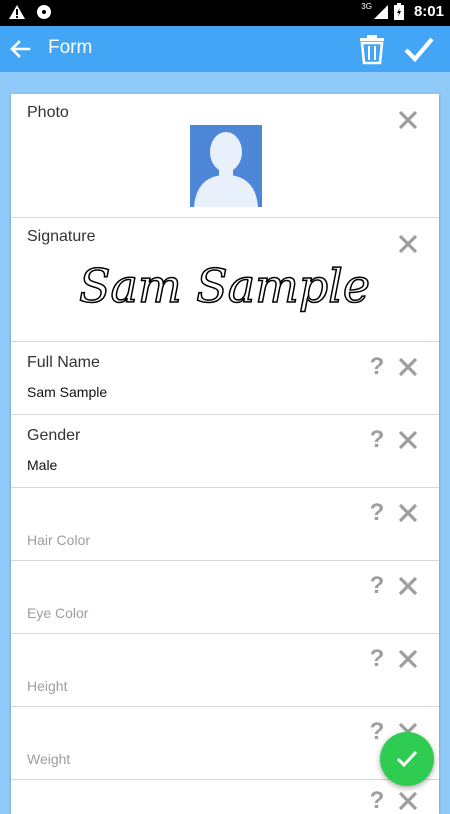 The image size is (450, 814). I want to click on field-eye-color: Eye Color ?, so click(225, 597).